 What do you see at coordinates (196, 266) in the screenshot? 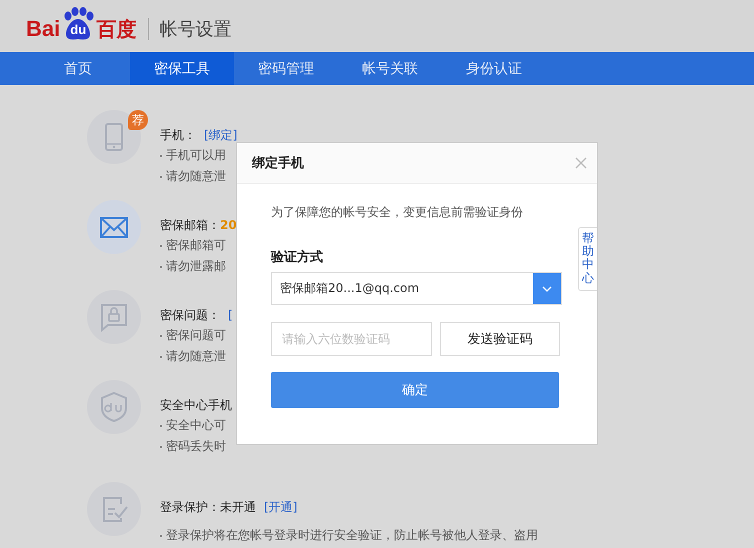
I see `item-description: 请勿泄露邮` at bounding box center [196, 266].